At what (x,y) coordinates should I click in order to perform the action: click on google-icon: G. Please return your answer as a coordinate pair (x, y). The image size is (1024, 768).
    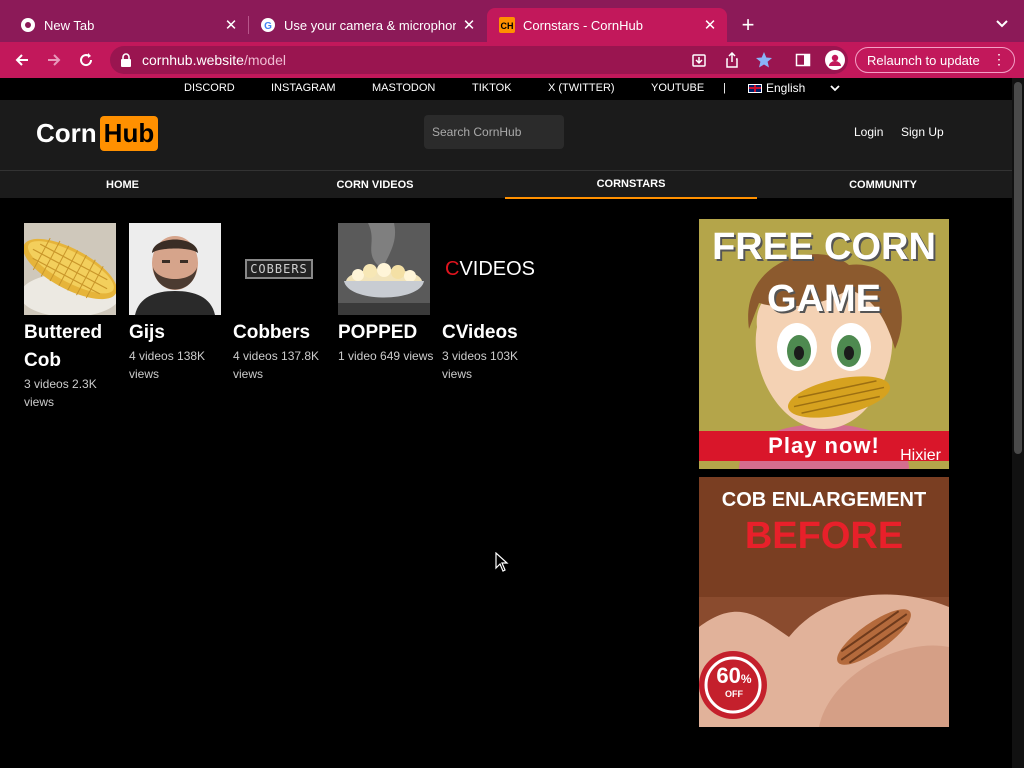
    Looking at the image, I should click on (268, 25).